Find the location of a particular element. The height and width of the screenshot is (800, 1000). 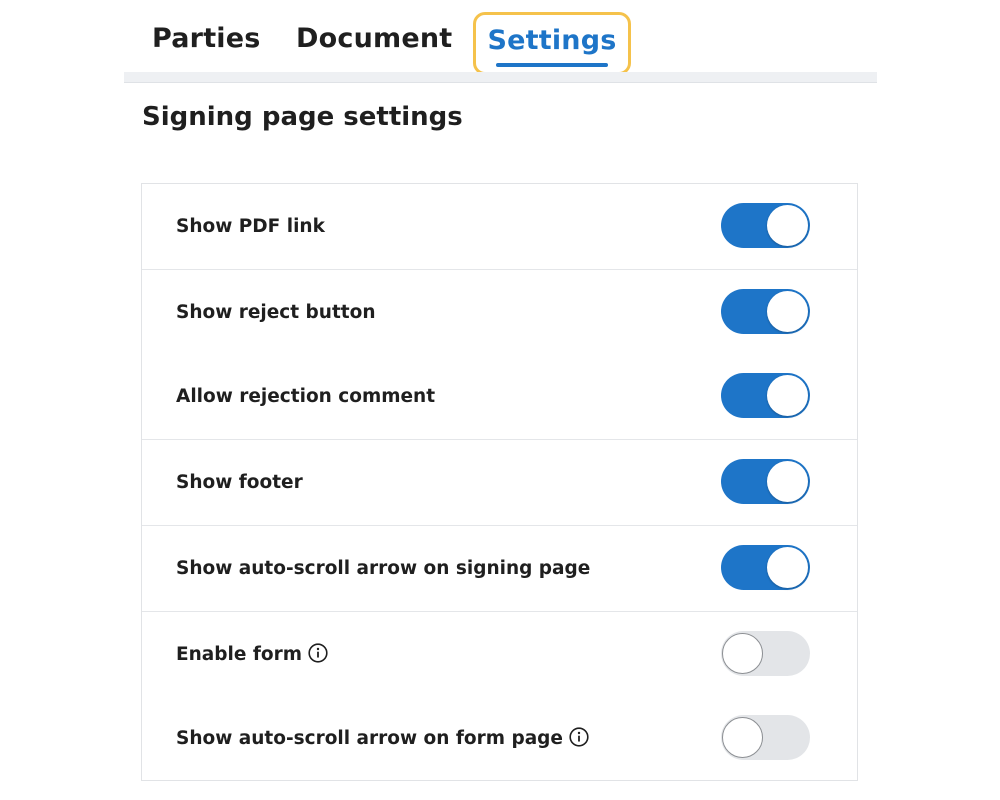

active-tab-indicator is located at coordinates (552, 65).